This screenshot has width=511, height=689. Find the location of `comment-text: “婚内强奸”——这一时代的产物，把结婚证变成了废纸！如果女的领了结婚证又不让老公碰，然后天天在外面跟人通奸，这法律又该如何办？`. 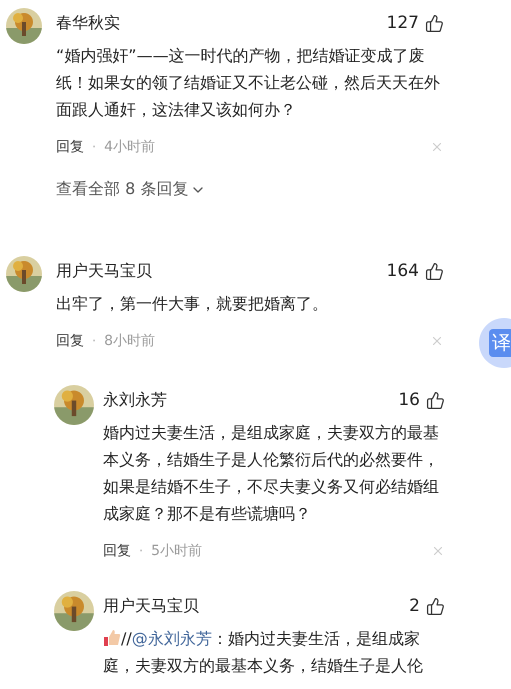

comment-text: “婚内强奸”——这一时代的产物，把结婚证变成了废纸！如果女的领了结婚证又不让老公碰，然后天天在外面跟人通奸，这法律又该如何办？ is located at coordinates (248, 83).